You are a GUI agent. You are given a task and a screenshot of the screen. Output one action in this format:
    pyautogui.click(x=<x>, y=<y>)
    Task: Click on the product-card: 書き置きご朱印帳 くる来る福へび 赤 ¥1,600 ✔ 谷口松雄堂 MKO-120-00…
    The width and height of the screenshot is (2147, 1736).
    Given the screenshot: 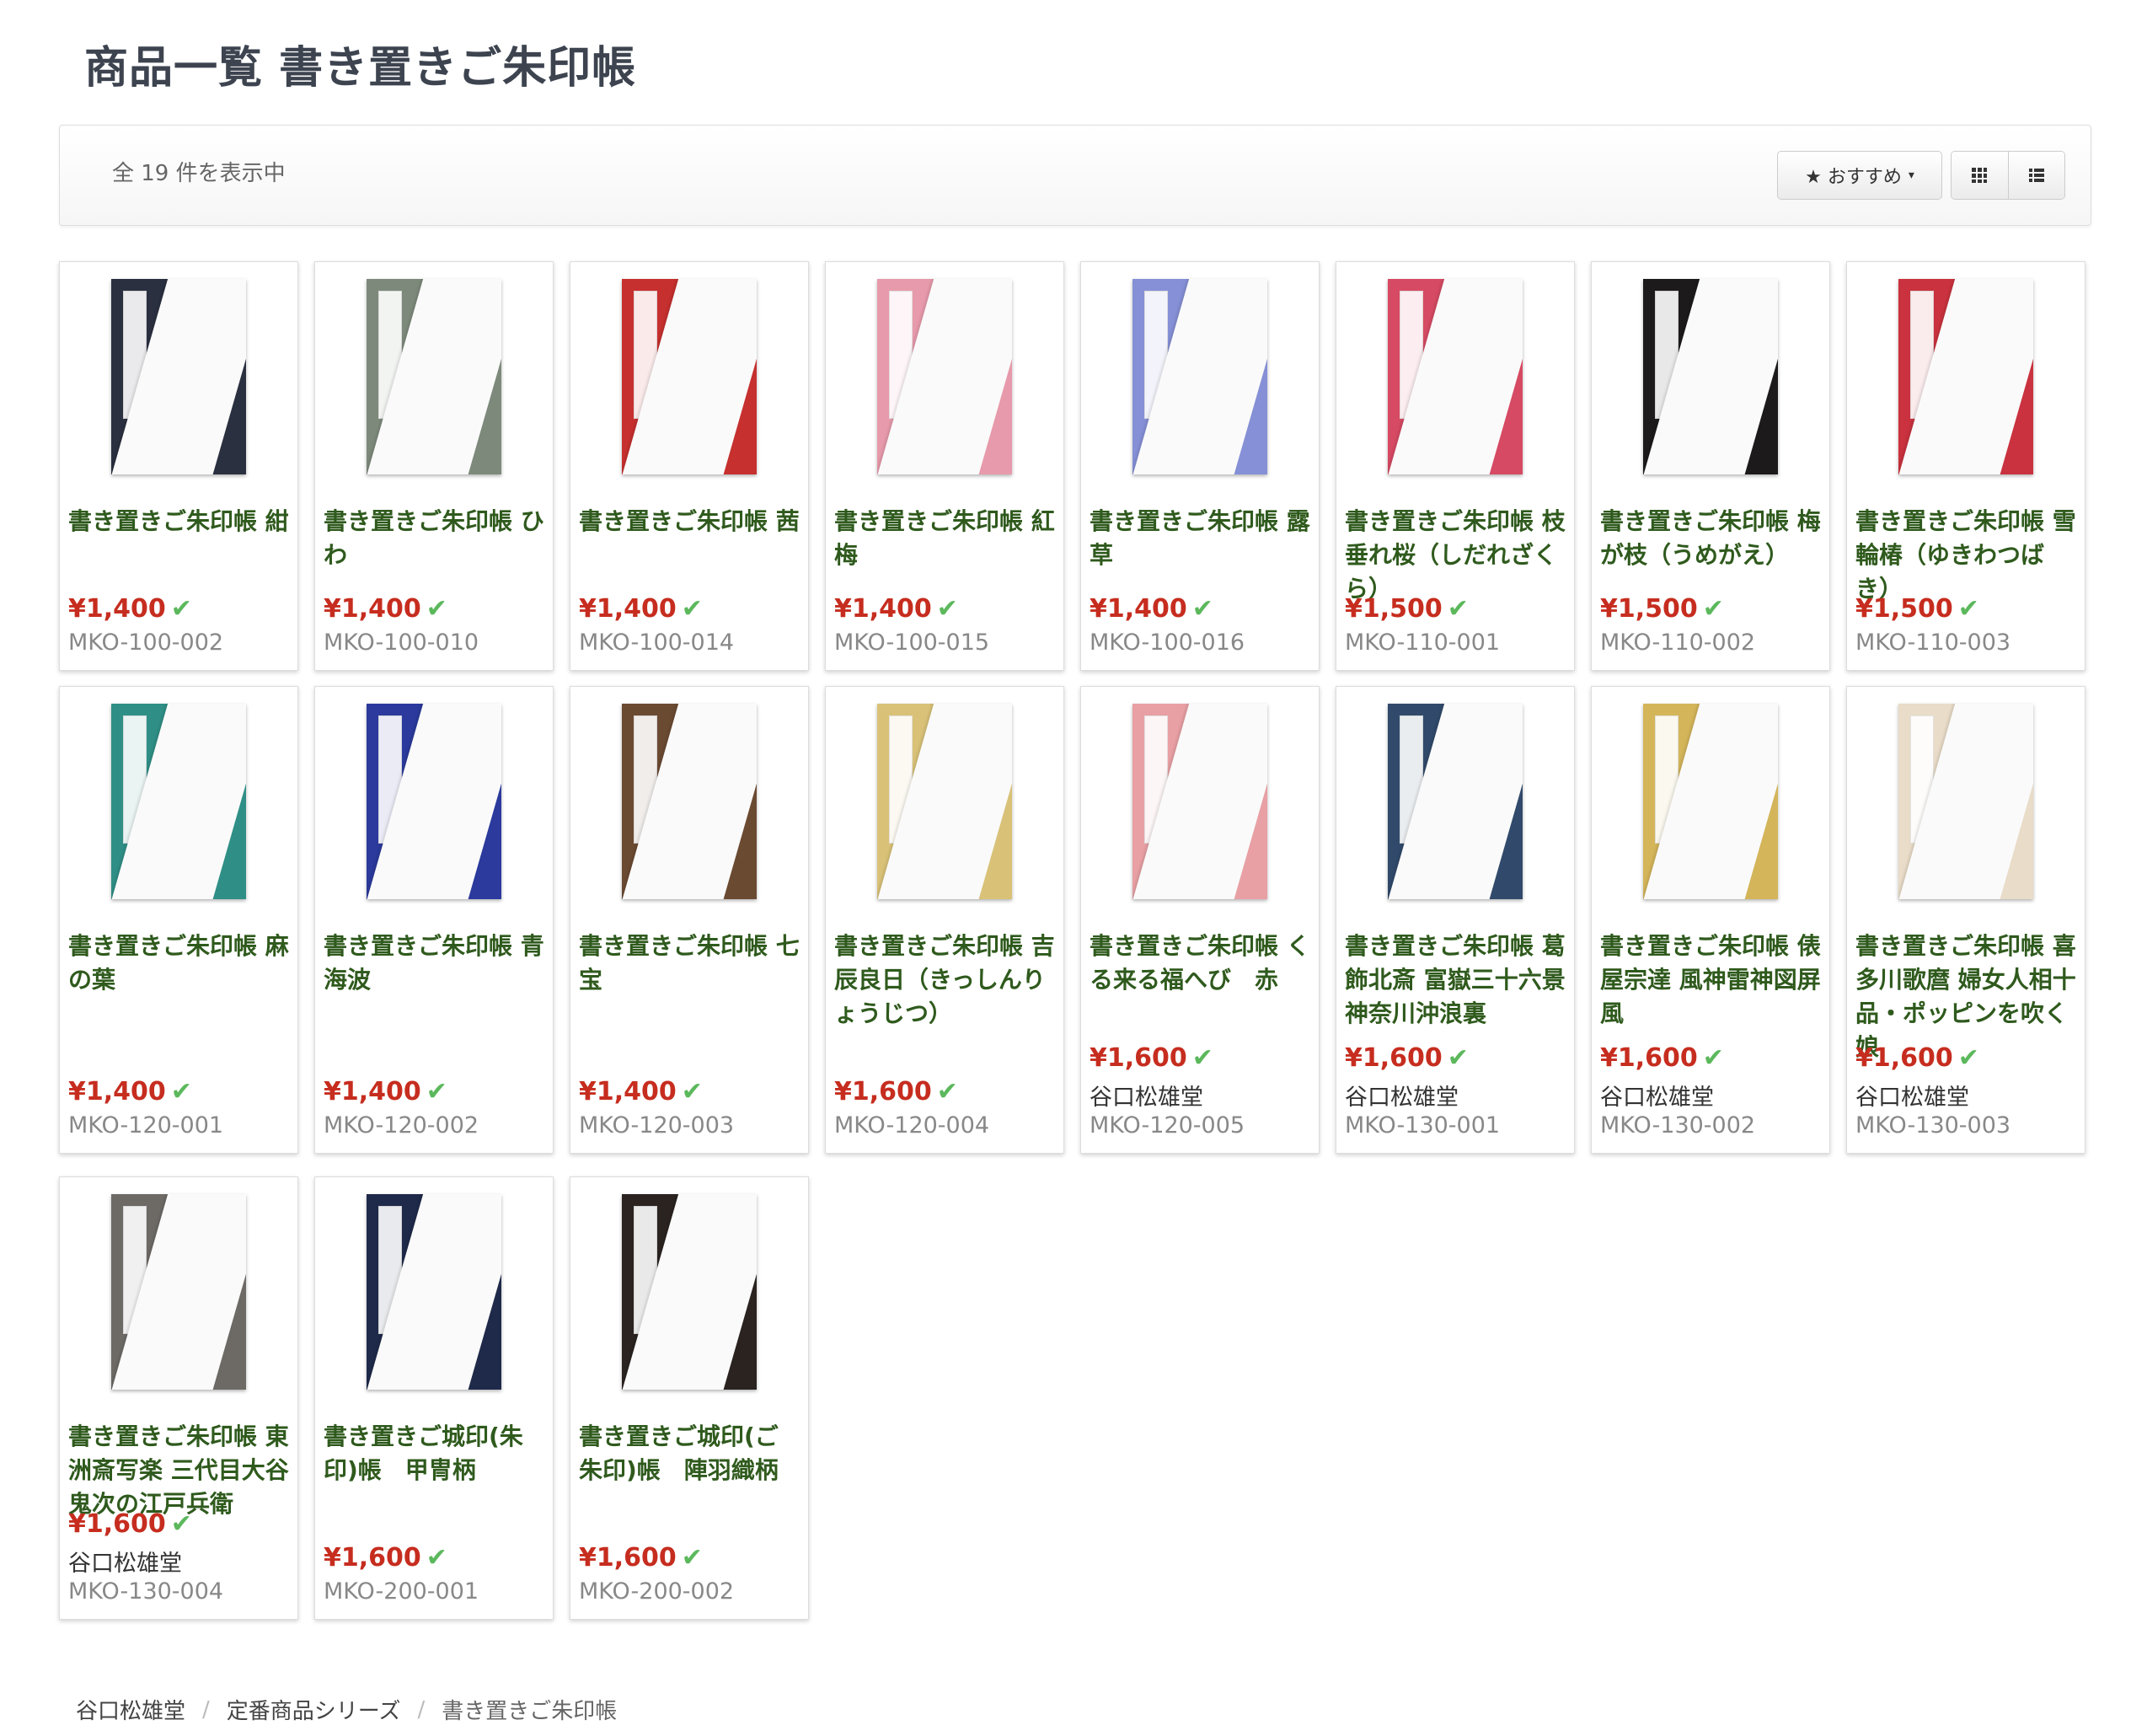 What is the action you would take?
    pyautogui.click(x=1200, y=920)
    